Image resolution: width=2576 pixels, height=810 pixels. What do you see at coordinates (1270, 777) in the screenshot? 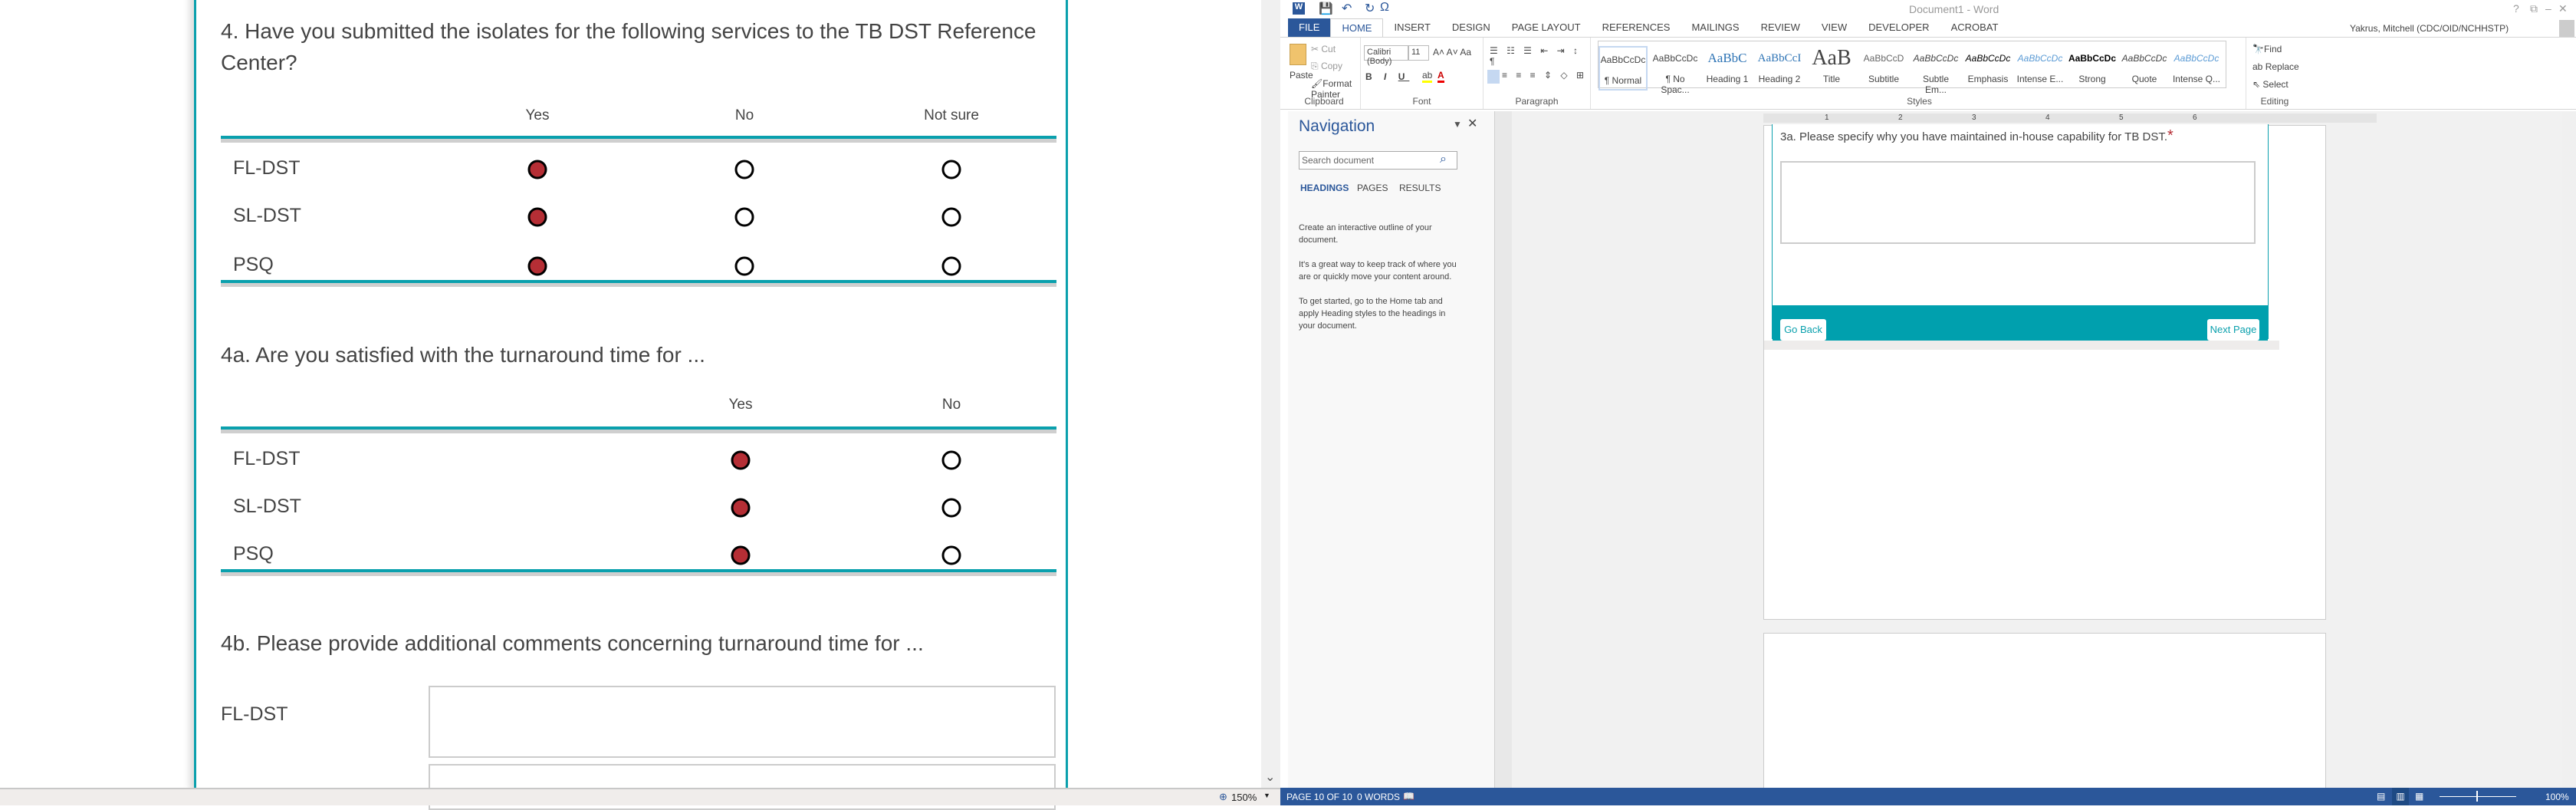
I see `scroll-down-icon: ⌄` at bounding box center [1270, 777].